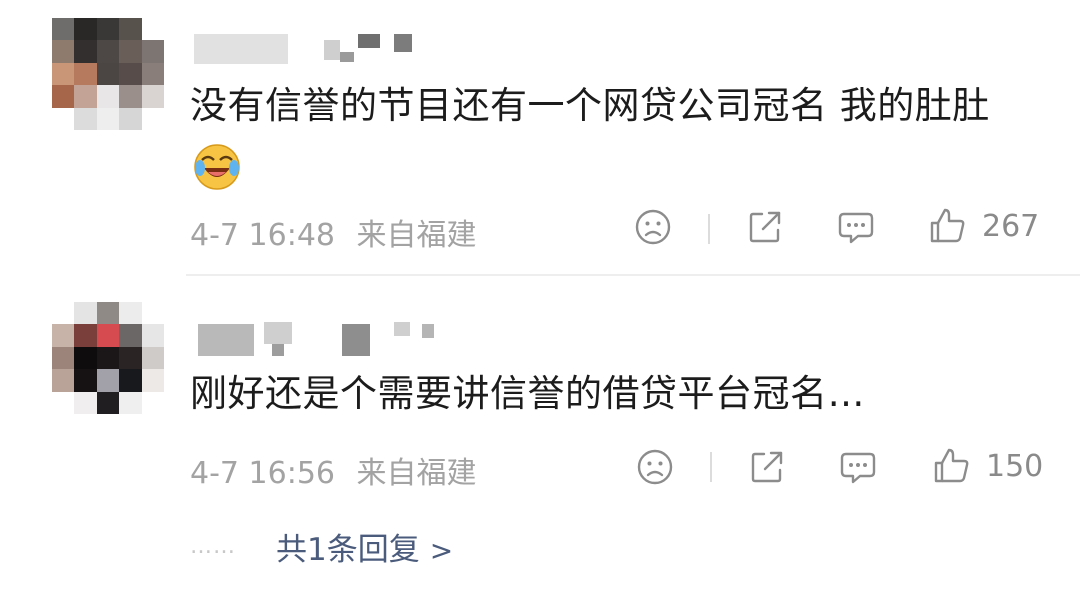 Image resolution: width=1080 pixels, height=600 pixels. What do you see at coordinates (1011, 226) in the screenshot?
I see `like-count: 267` at bounding box center [1011, 226].